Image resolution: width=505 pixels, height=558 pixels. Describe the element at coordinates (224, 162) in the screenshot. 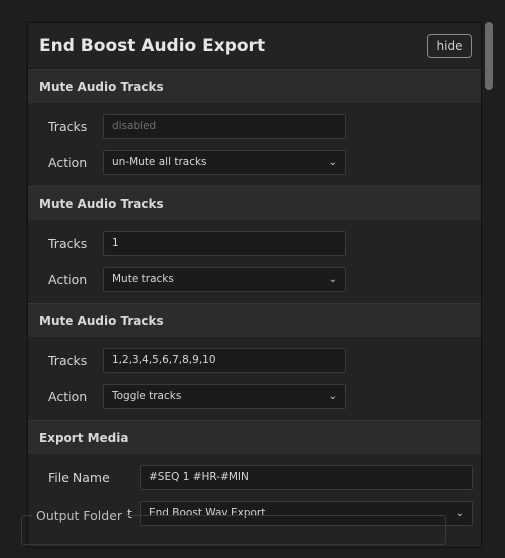

I see `action-select: un-Mute all tracks ⌄` at that location.